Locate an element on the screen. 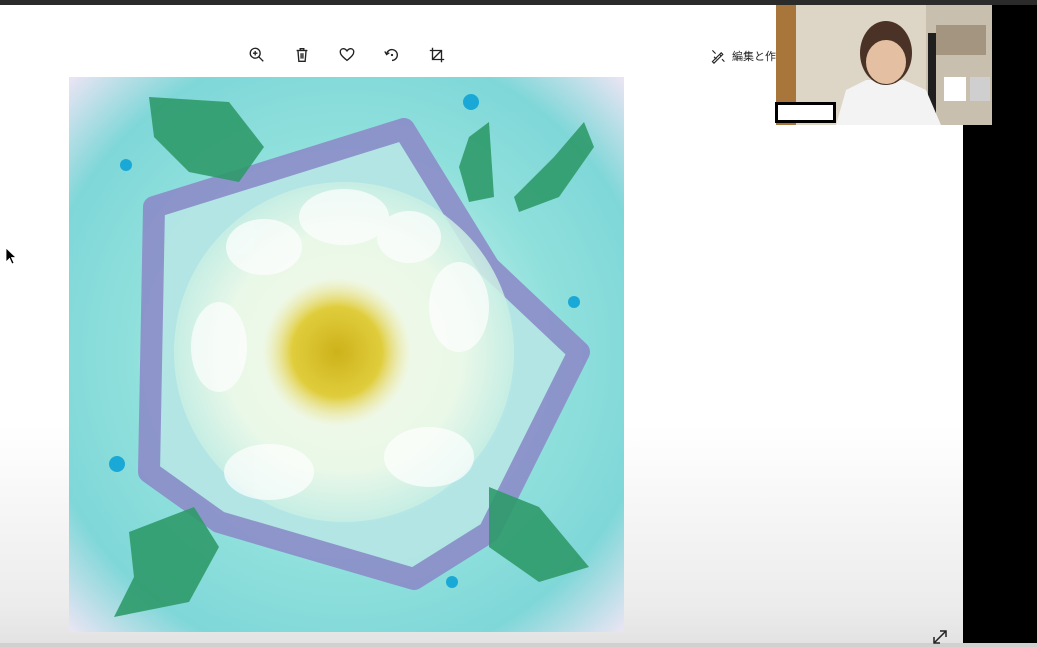 Image resolution: width=1037 pixels, height=647 pixels. edit-create-icon is located at coordinates (718, 57).